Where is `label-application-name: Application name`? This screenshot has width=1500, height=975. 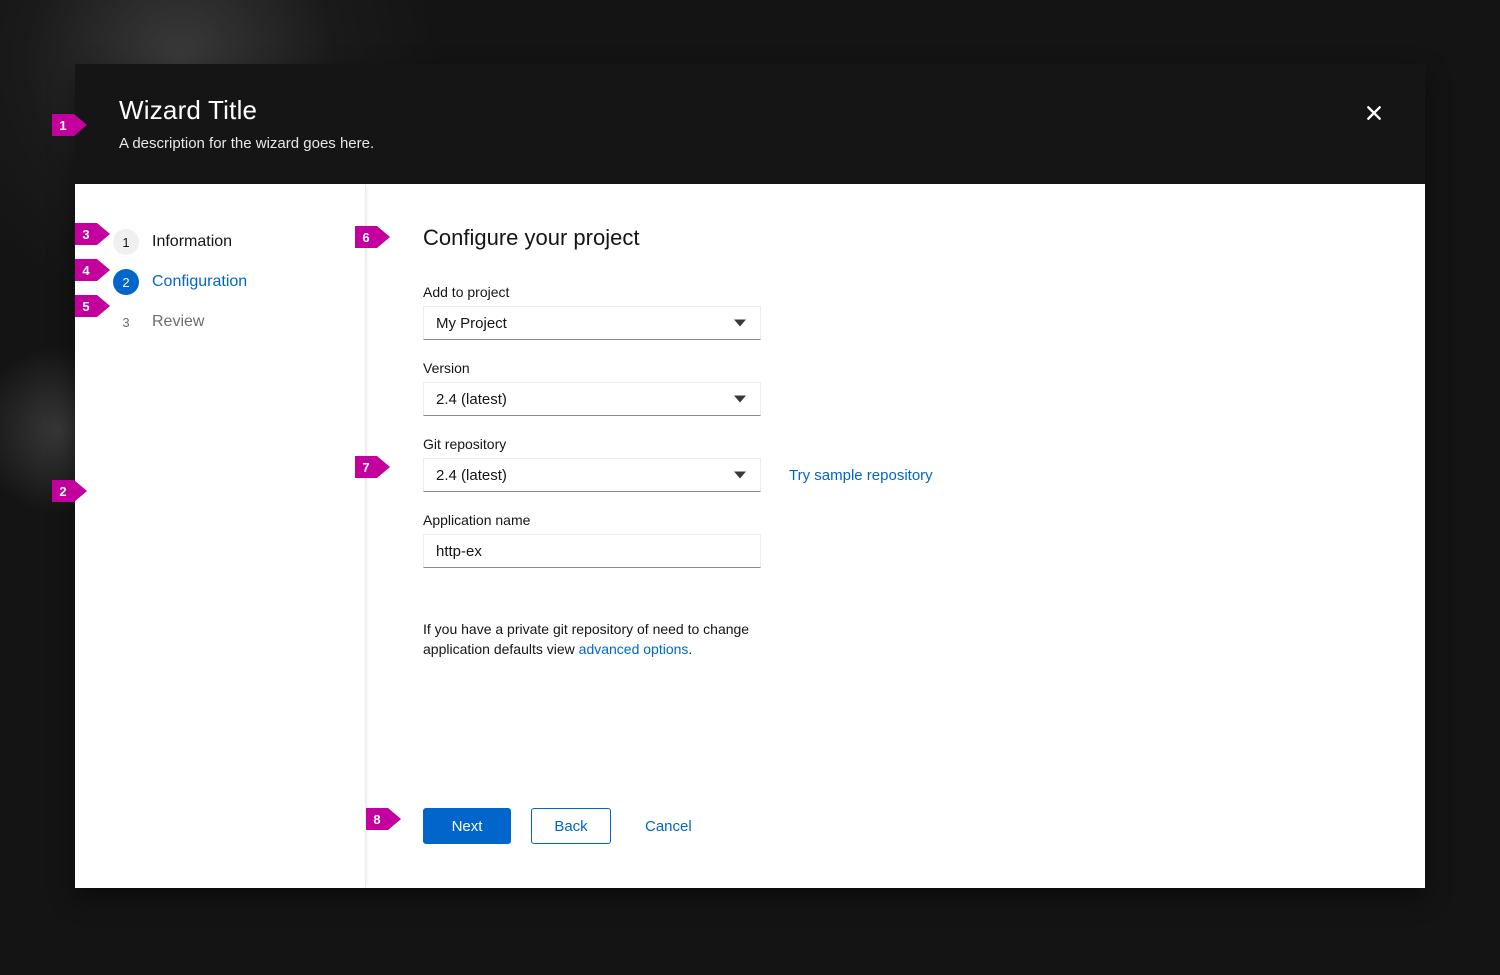 label-application-name: Application name is located at coordinates (477, 520).